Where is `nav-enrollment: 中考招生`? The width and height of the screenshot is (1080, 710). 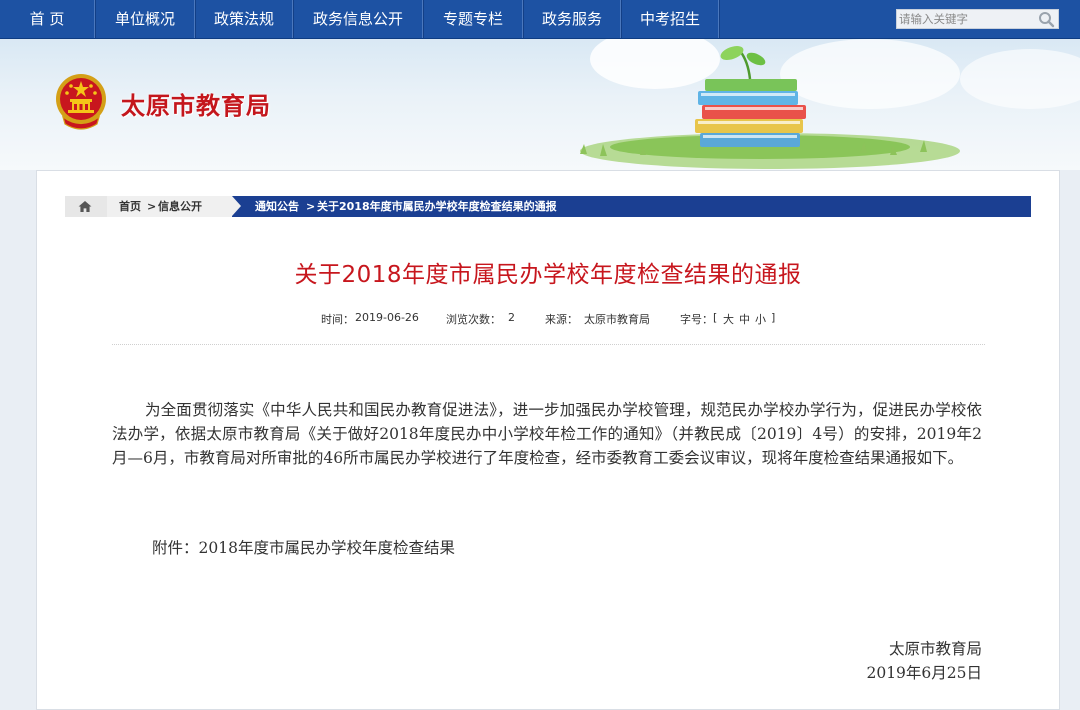
nav-enrollment: 中考招生 is located at coordinates (670, 19).